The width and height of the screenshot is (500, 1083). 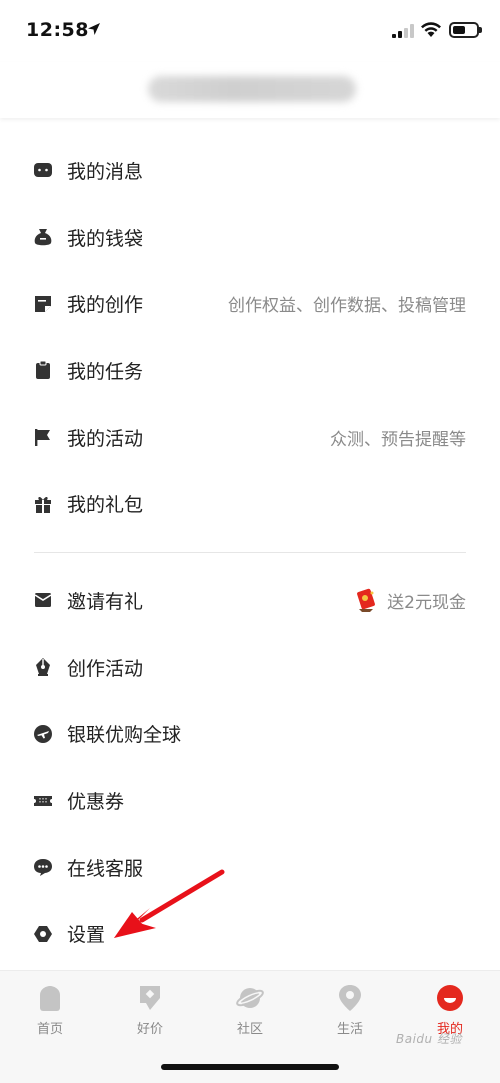 I want to click on tab-deals: 好价, so click(x=150, y=1013).